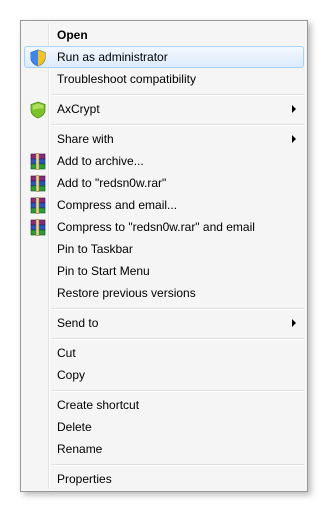 Image resolution: width=328 pixels, height=514 pixels. Describe the element at coordinates (71, 375) in the screenshot. I see `menu-item-label: Copy` at that location.